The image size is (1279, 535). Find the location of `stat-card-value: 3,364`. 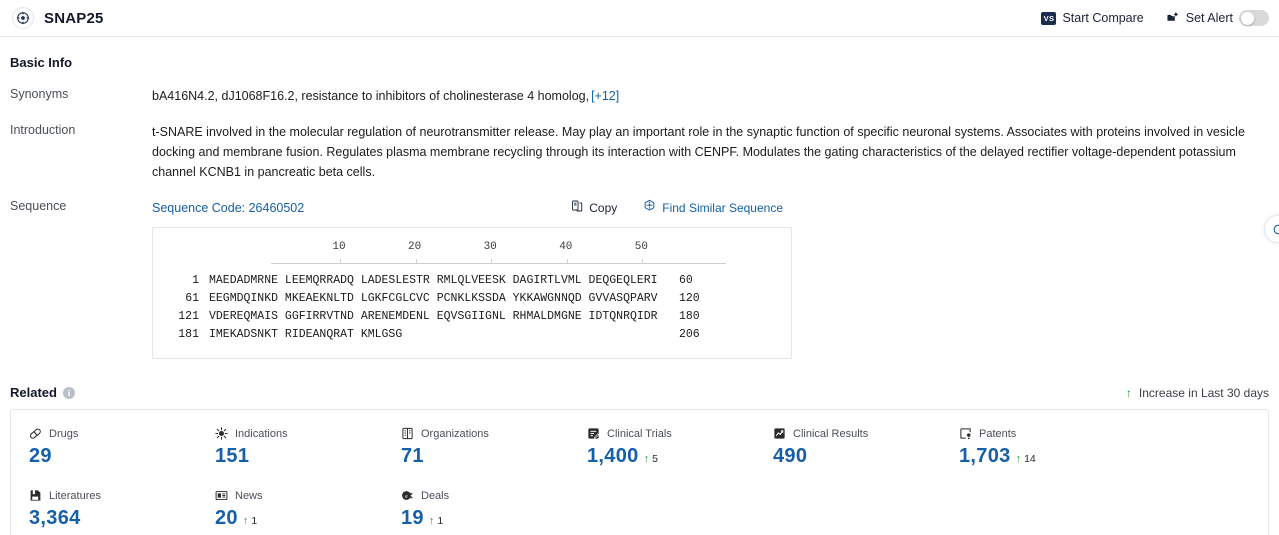

stat-card-value: 3,364 is located at coordinates (55, 518).